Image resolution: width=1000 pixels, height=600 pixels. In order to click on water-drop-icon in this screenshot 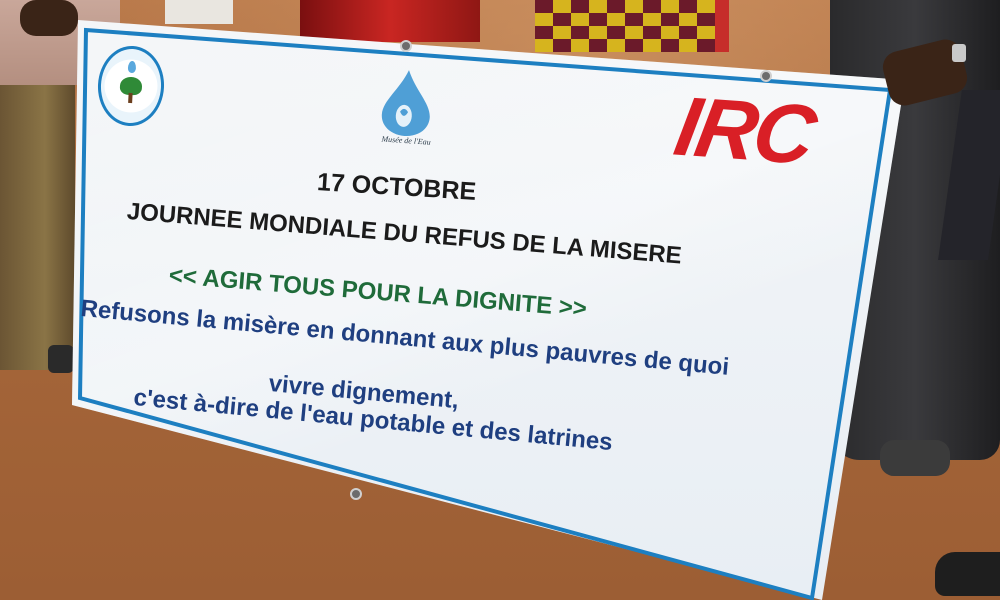, I will do `click(405, 103)`.